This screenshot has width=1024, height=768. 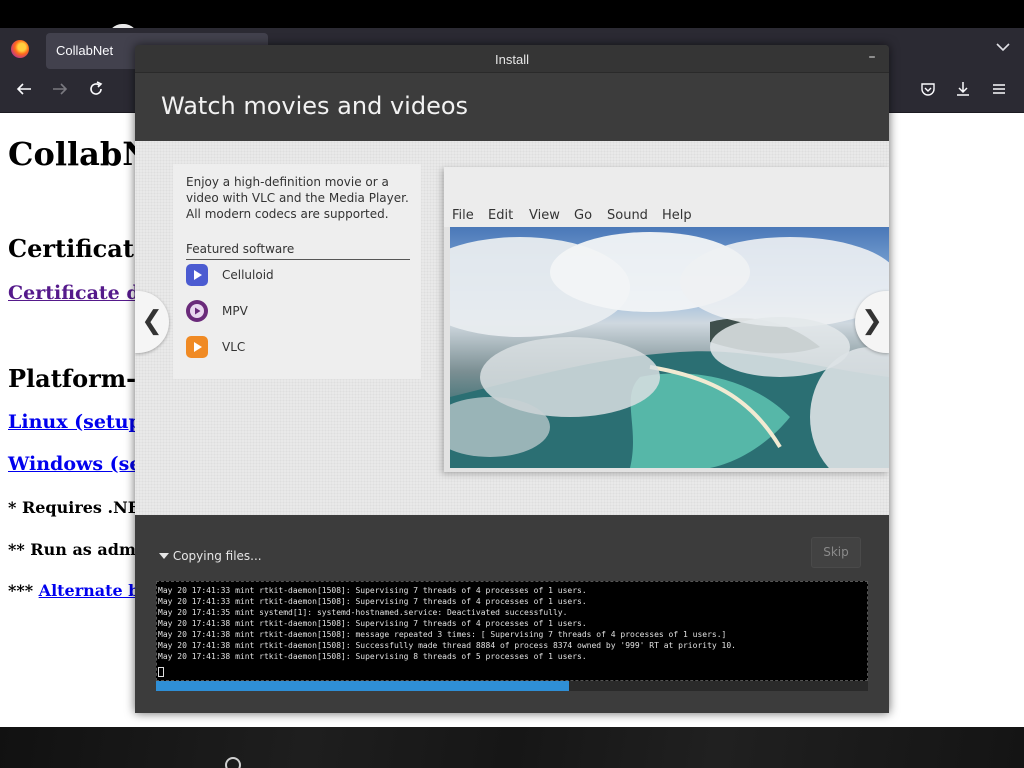 I want to click on skip-button: Skip, so click(x=836, y=552).